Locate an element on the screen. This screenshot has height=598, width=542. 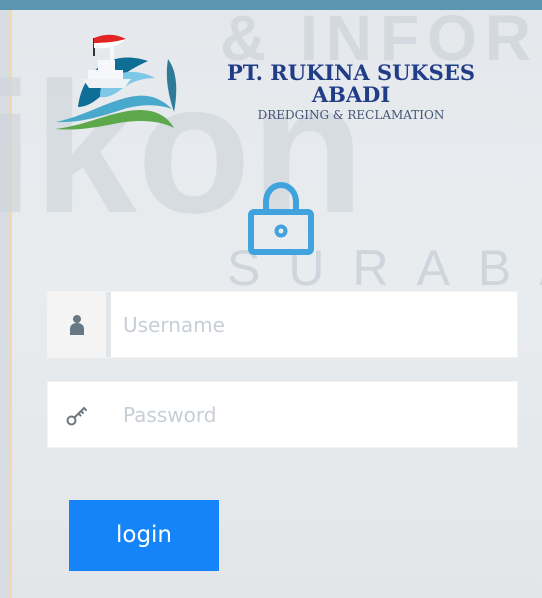
password-icon-box is located at coordinates (77, 414).